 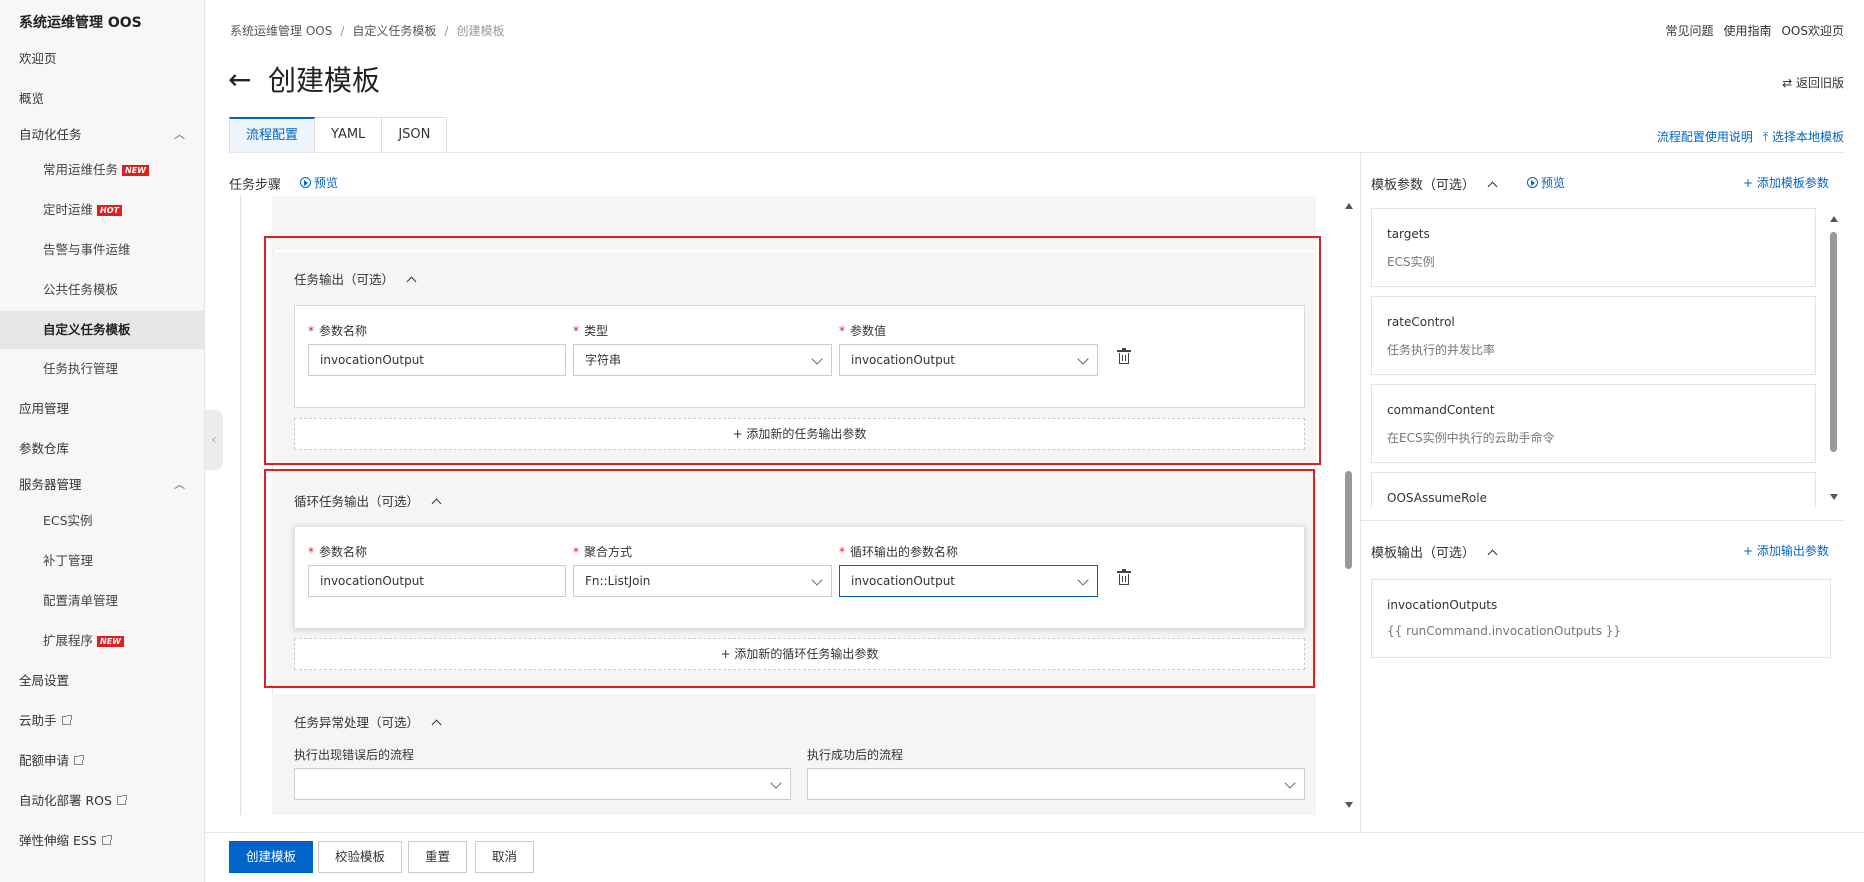 What do you see at coordinates (1423, 553) in the screenshot?
I see `section-title: 模板输出（可选）` at bounding box center [1423, 553].